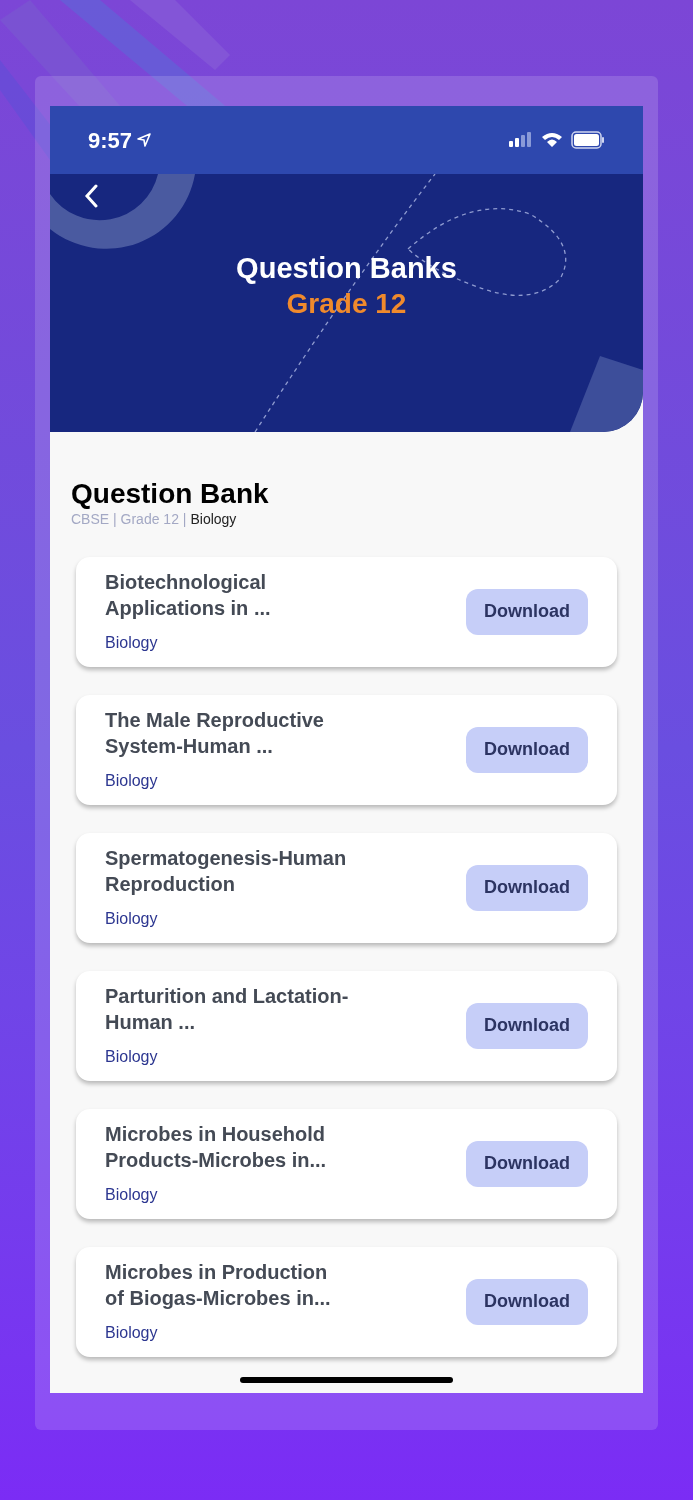 Image resolution: width=693 pixels, height=1500 pixels. I want to click on status-time: 9:57, so click(110, 140).